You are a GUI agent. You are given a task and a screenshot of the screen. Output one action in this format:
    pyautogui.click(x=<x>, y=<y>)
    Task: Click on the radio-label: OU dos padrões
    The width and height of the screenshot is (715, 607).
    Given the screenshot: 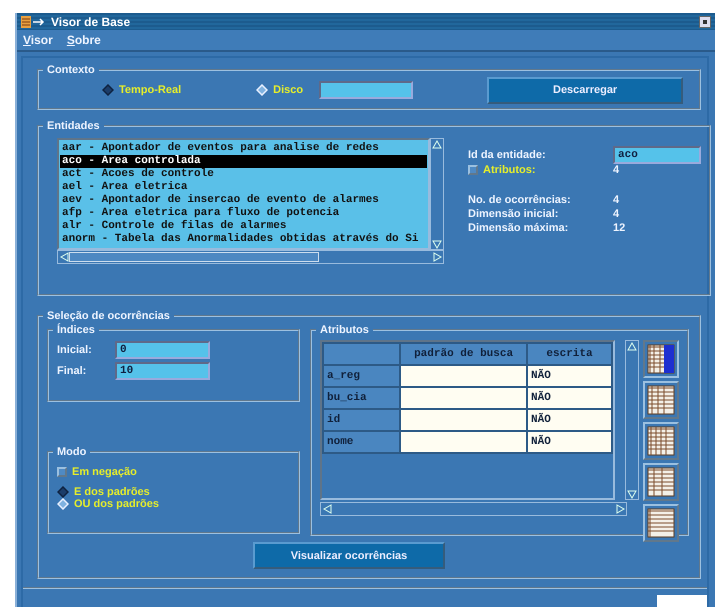 What is the action you would take?
    pyautogui.click(x=116, y=504)
    